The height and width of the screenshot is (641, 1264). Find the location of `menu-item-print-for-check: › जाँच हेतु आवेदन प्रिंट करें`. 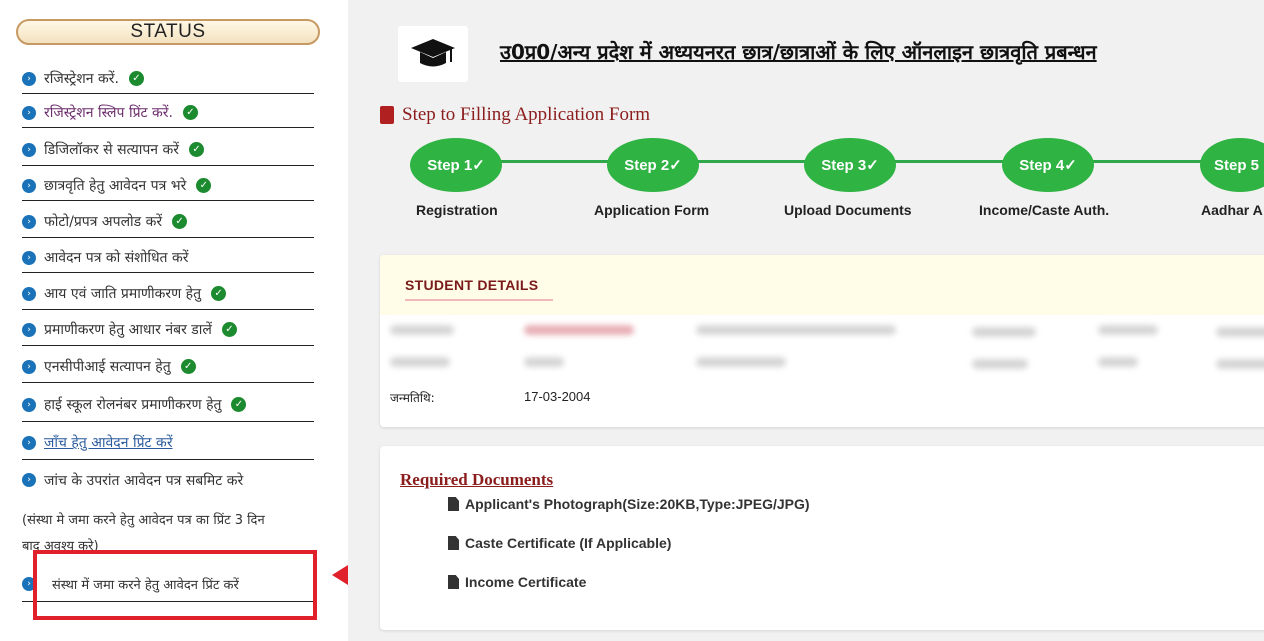

menu-item-print-for-check: › जाँच हेतु आवेदन प्रिंट करें is located at coordinates (168, 443).